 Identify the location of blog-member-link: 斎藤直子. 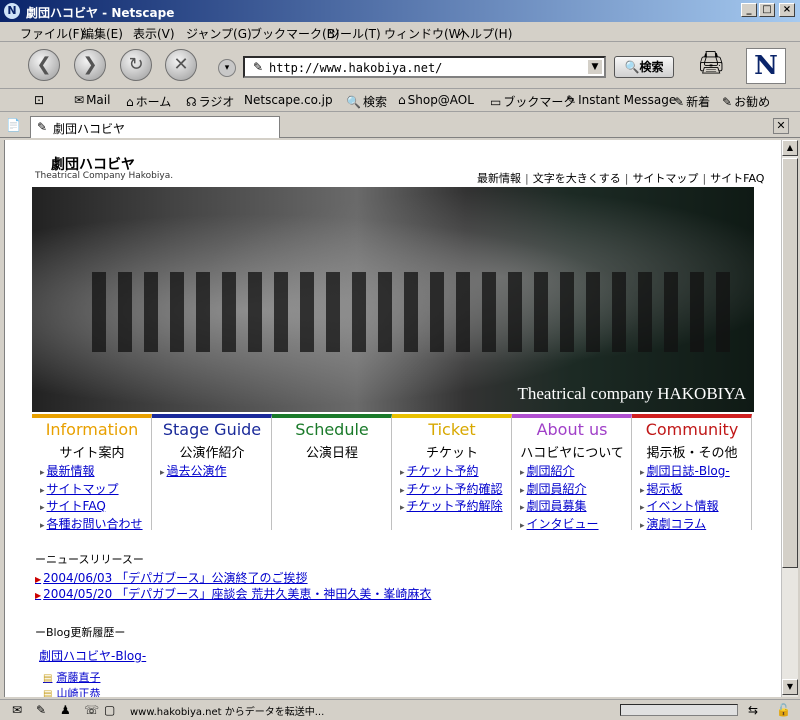
(71, 677).